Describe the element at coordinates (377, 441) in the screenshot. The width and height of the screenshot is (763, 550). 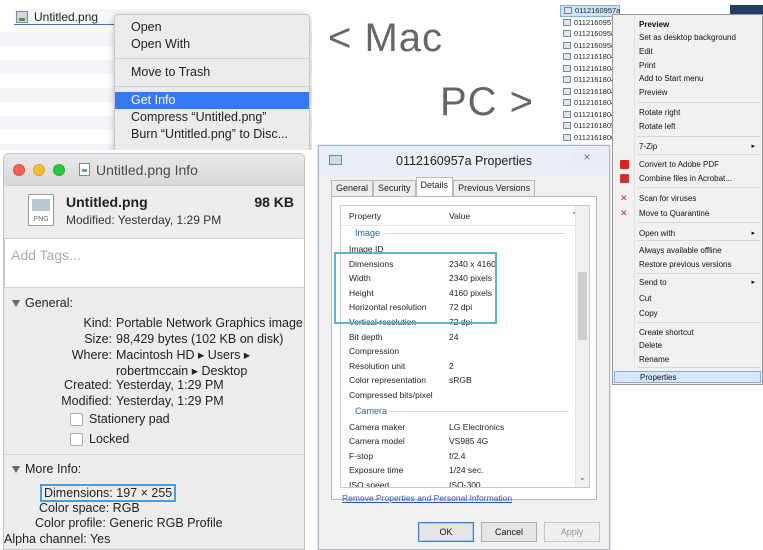
I see `property-name: Camera model` at that location.